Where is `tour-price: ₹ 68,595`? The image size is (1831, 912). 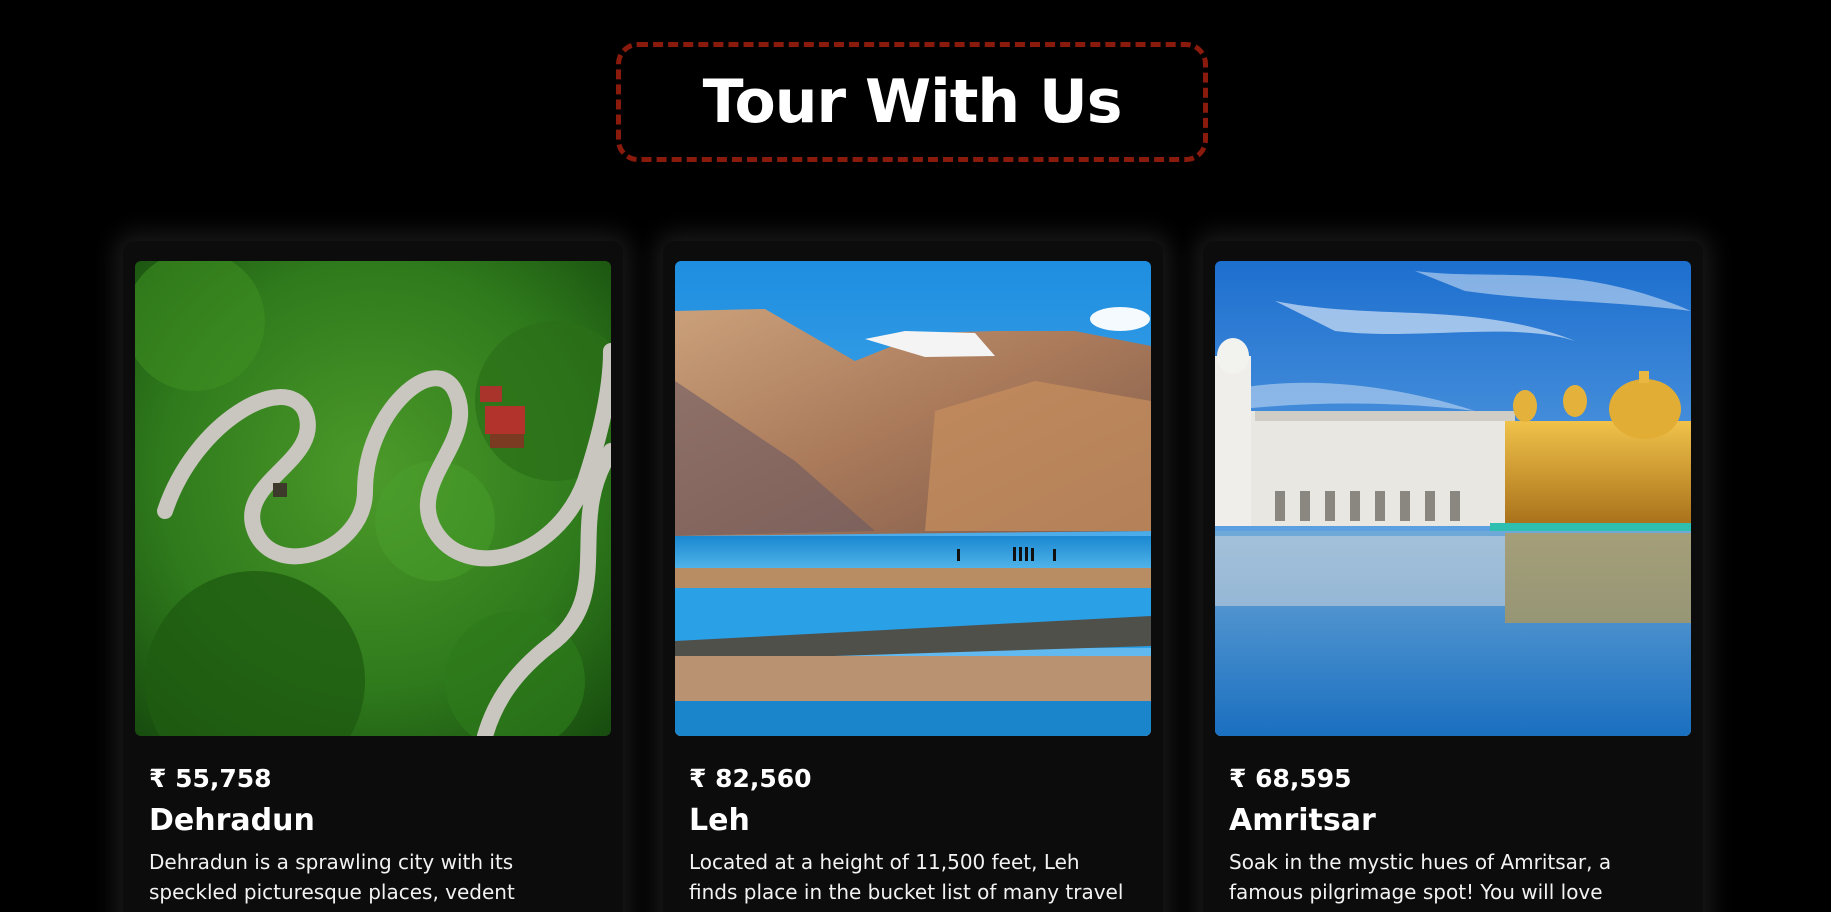
tour-price: ₹ 68,595 is located at coordinates (1290, 778).